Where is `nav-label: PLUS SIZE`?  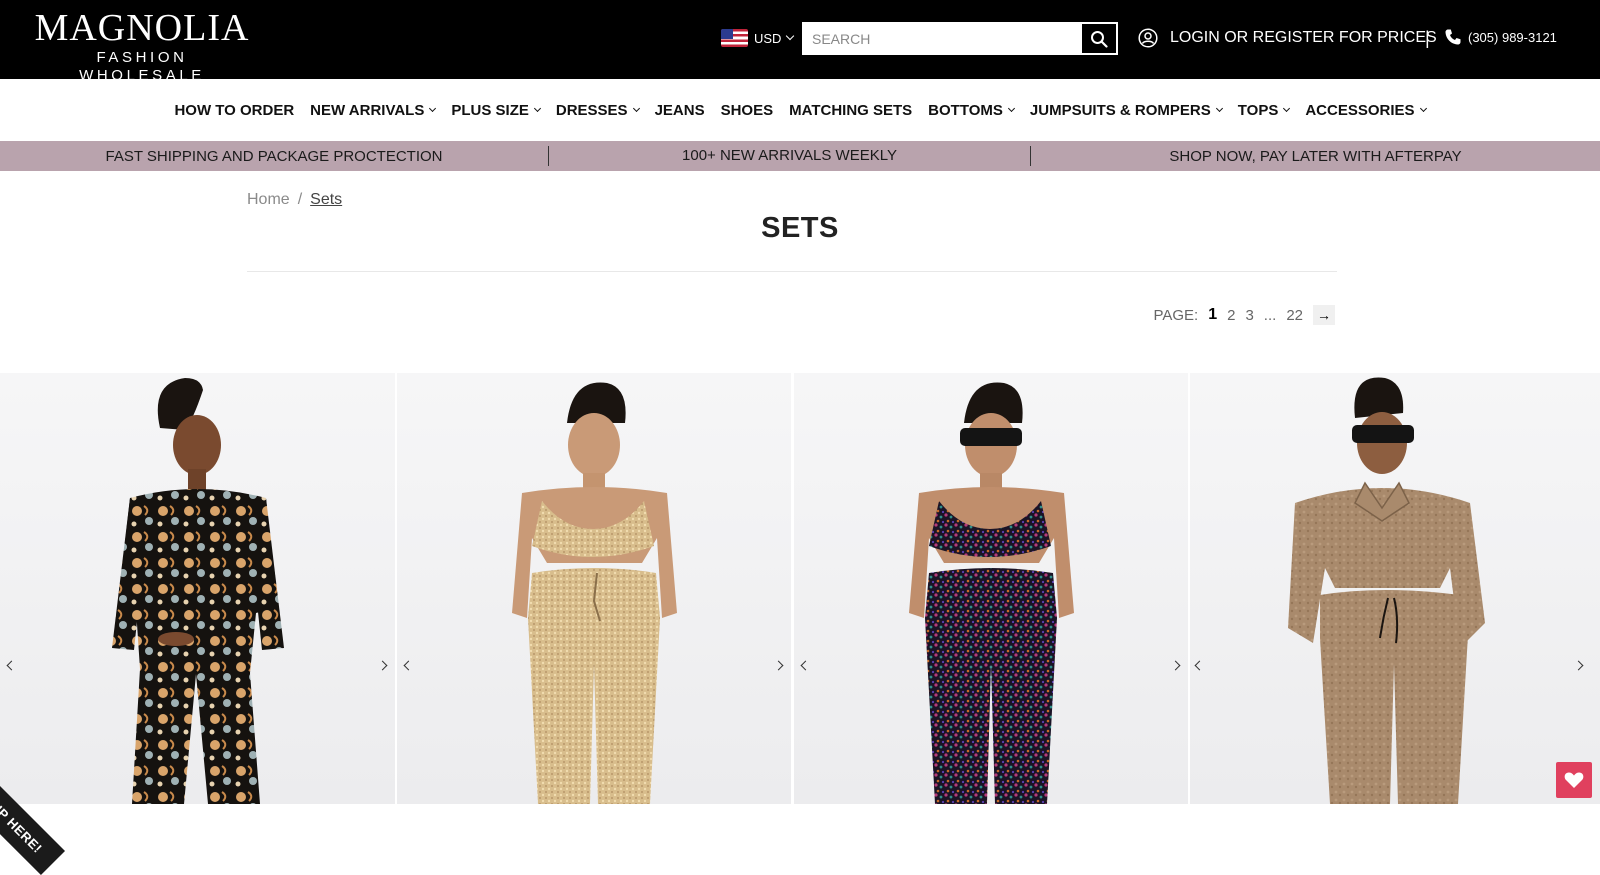
nav-label: PLUS SIZE is located at coordinates (490, 110).